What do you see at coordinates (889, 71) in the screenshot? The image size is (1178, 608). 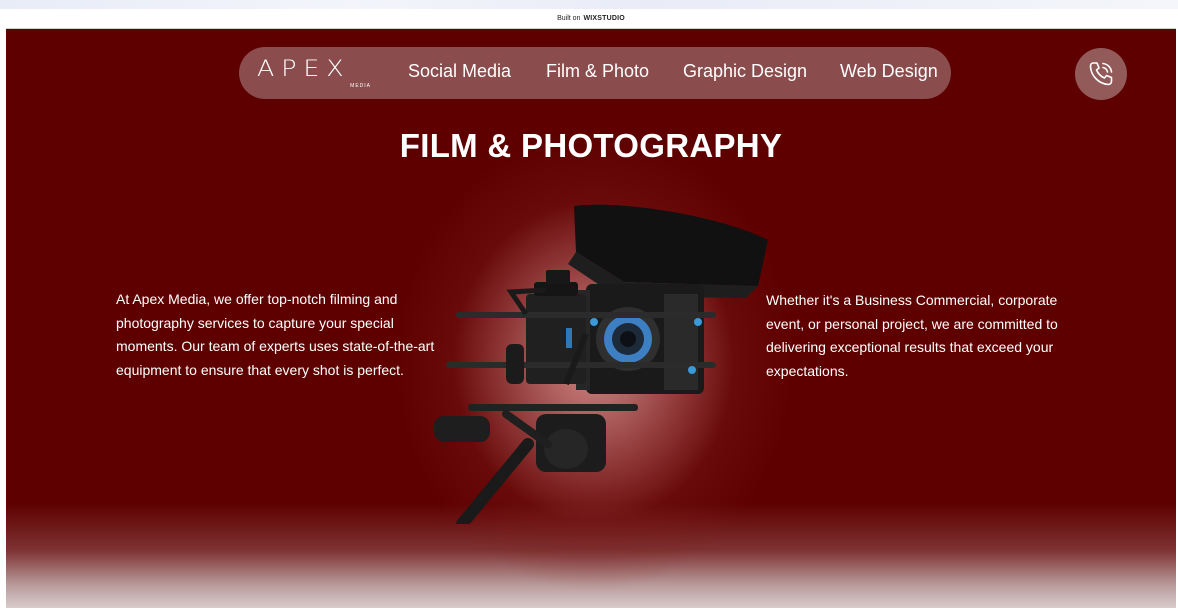 I see `nav-web-design: Web Design` at bounding box center [889, 71].